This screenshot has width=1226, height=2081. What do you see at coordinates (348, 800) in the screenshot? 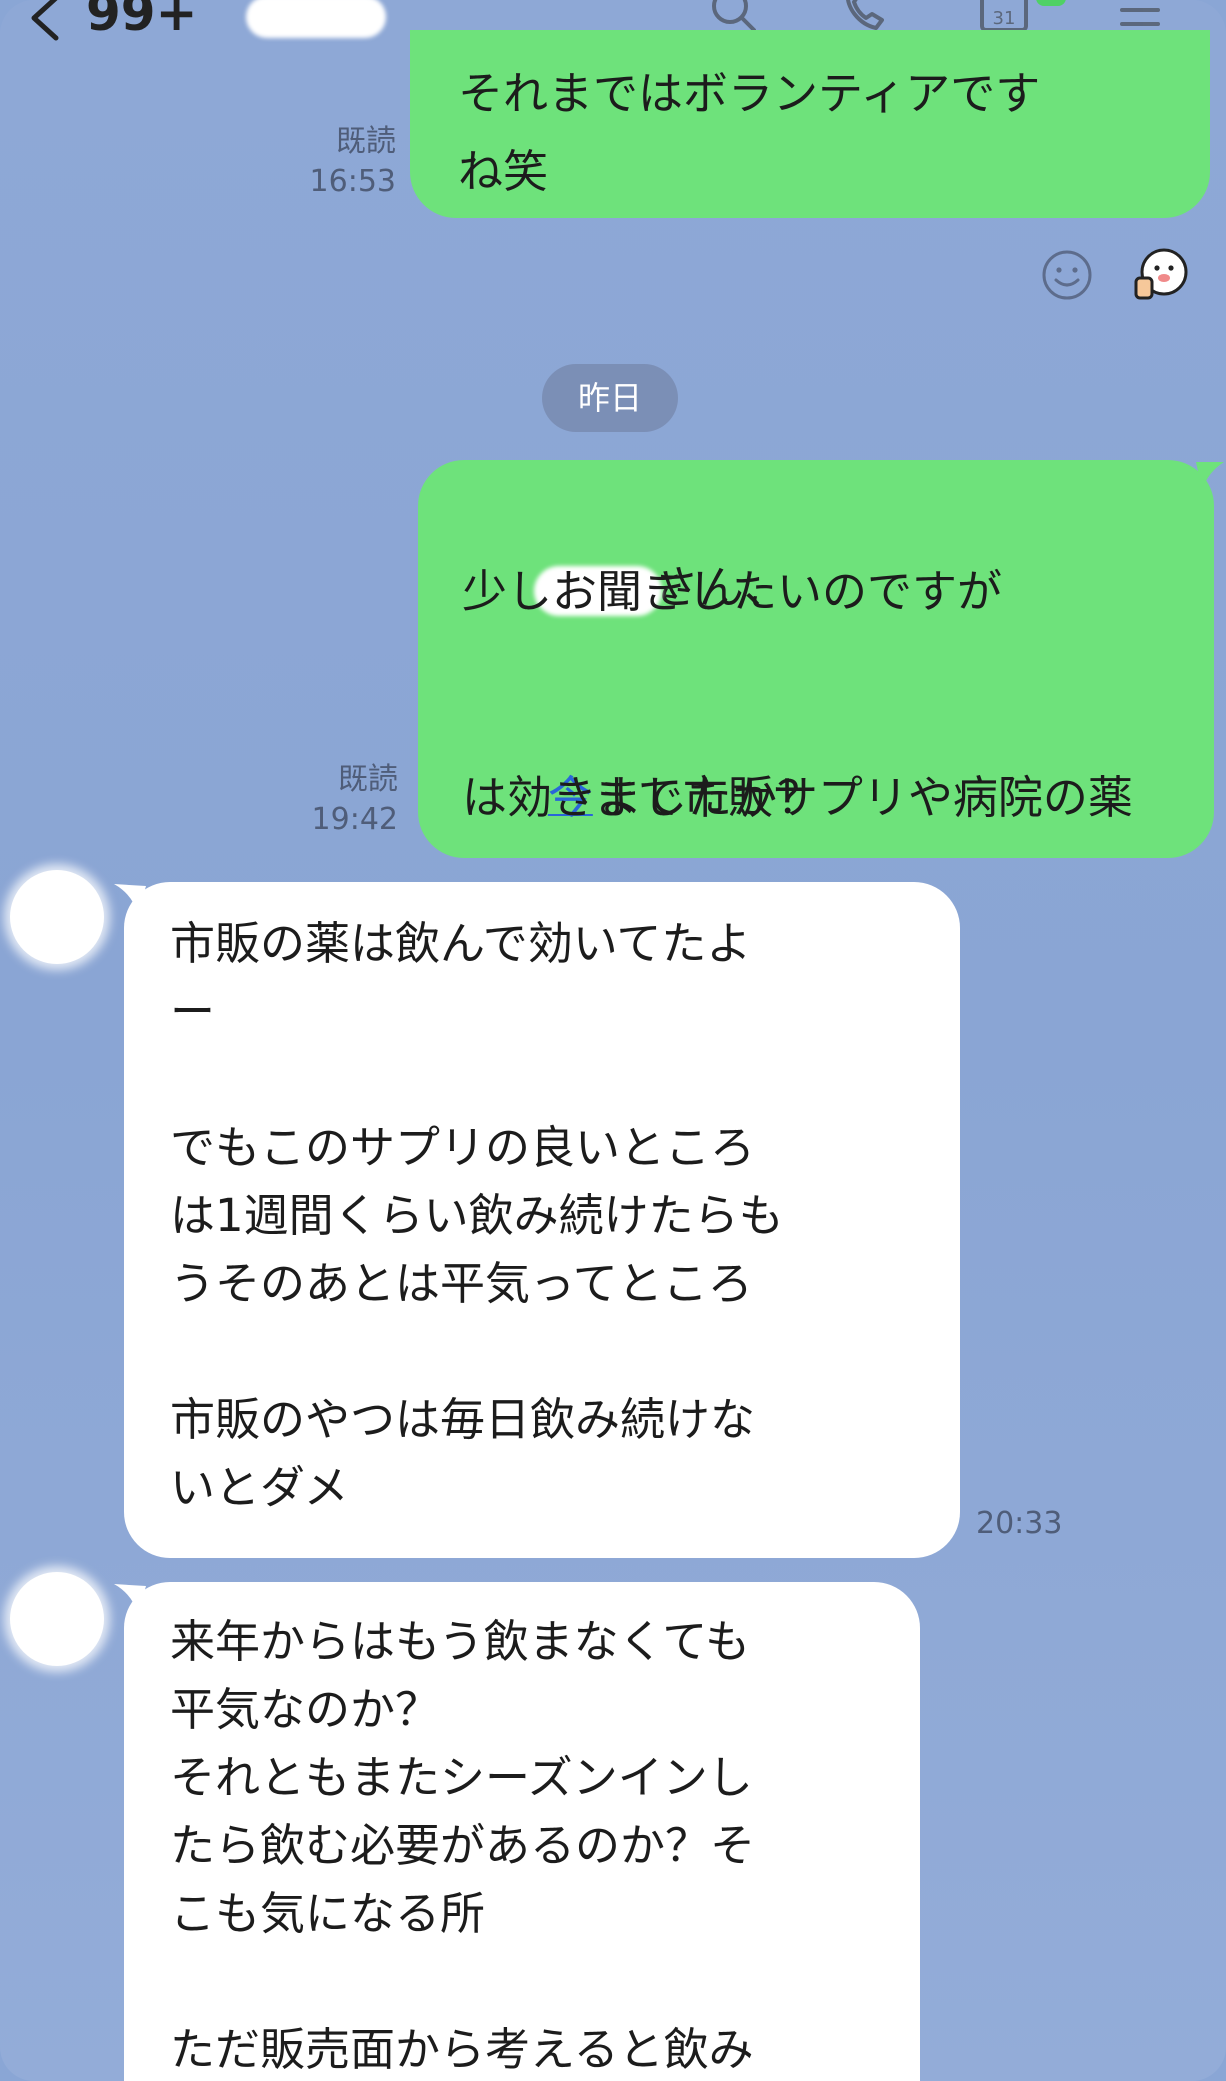
I see `message-meta: 既読 19:42` at bounding box center [348, 800].